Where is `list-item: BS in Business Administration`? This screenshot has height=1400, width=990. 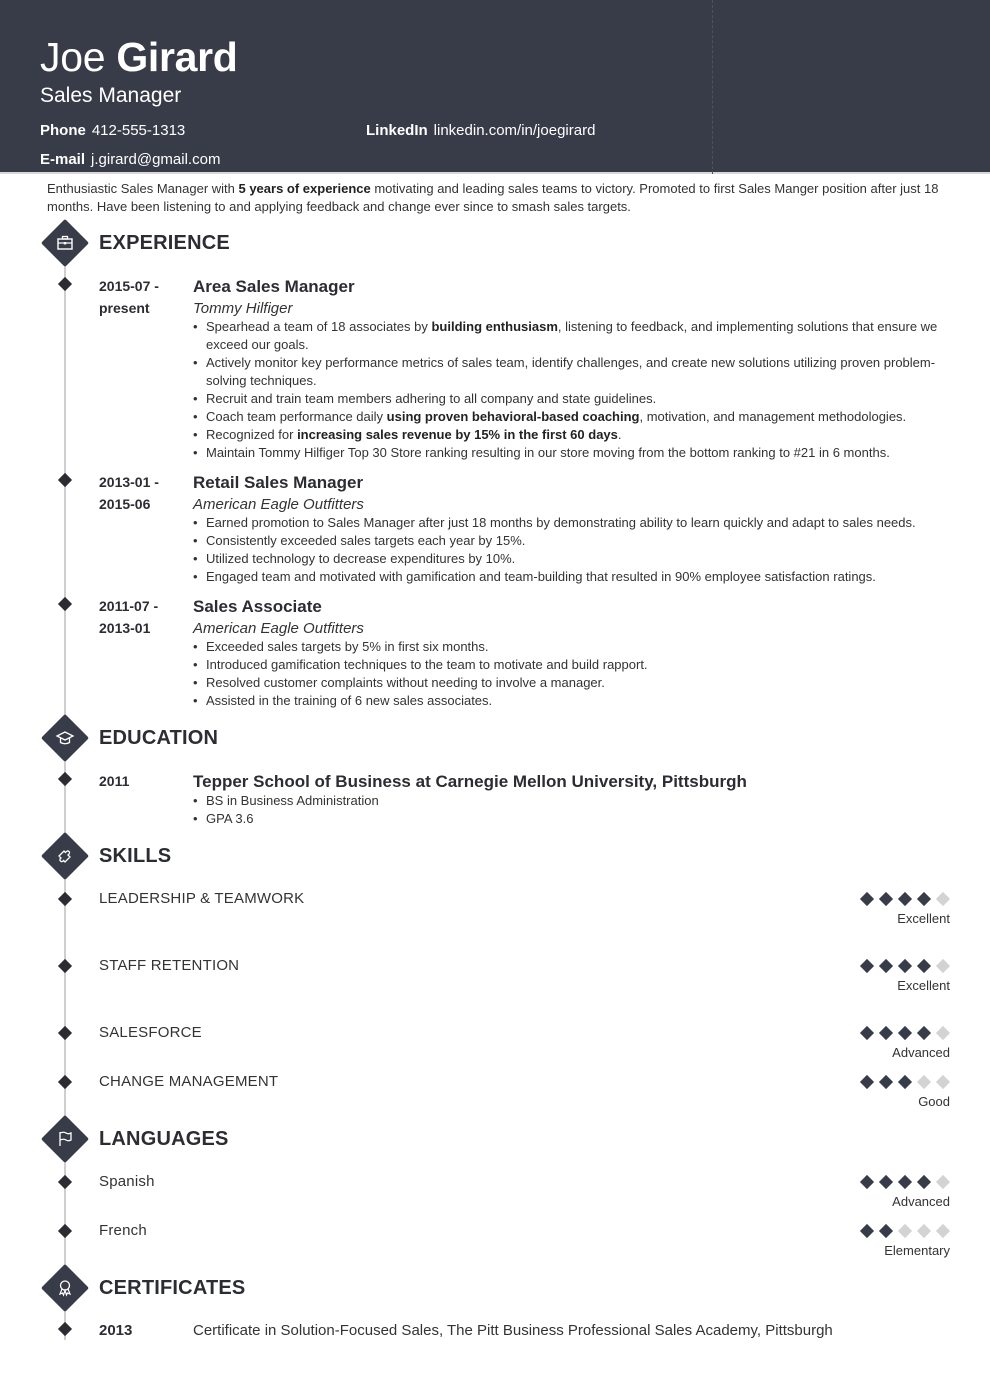 list-item: BS in Business Administration is located at coordinates (573, 801).